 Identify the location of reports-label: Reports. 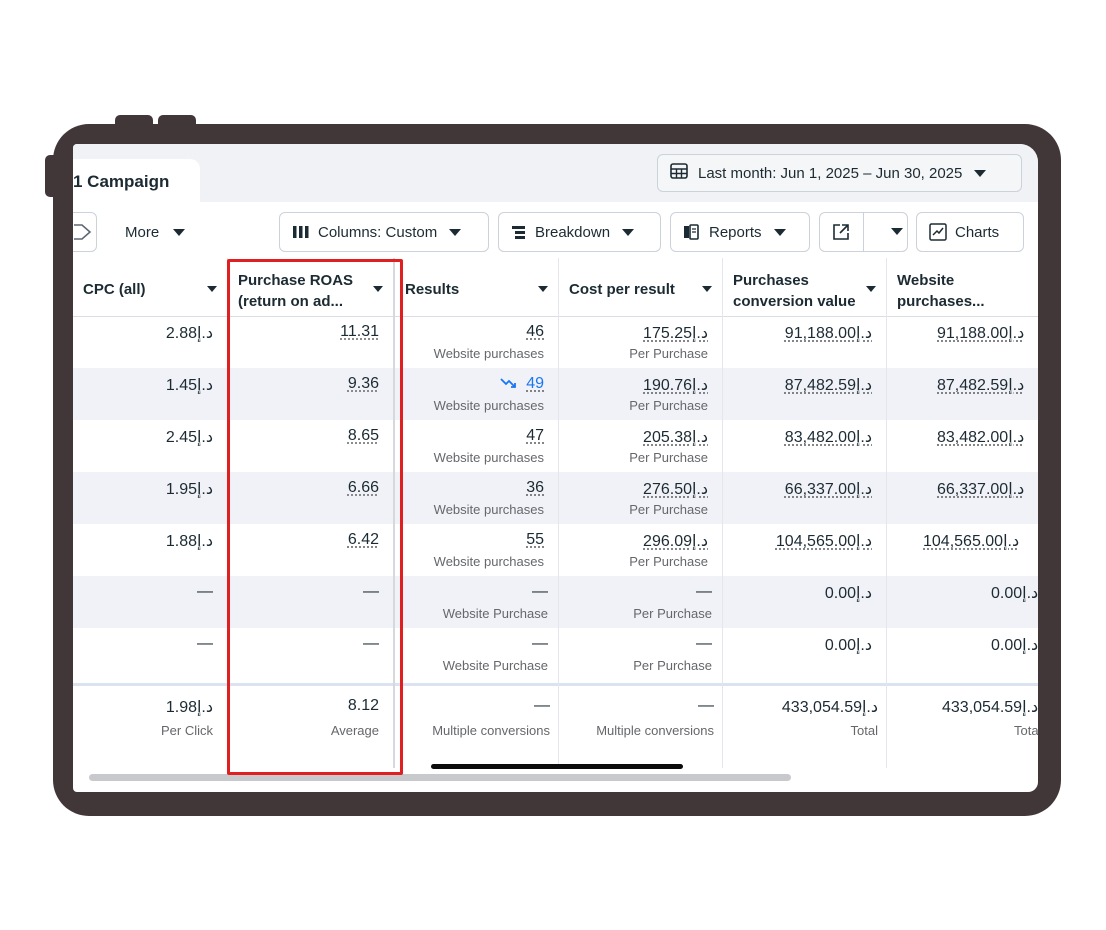
(735, 232).